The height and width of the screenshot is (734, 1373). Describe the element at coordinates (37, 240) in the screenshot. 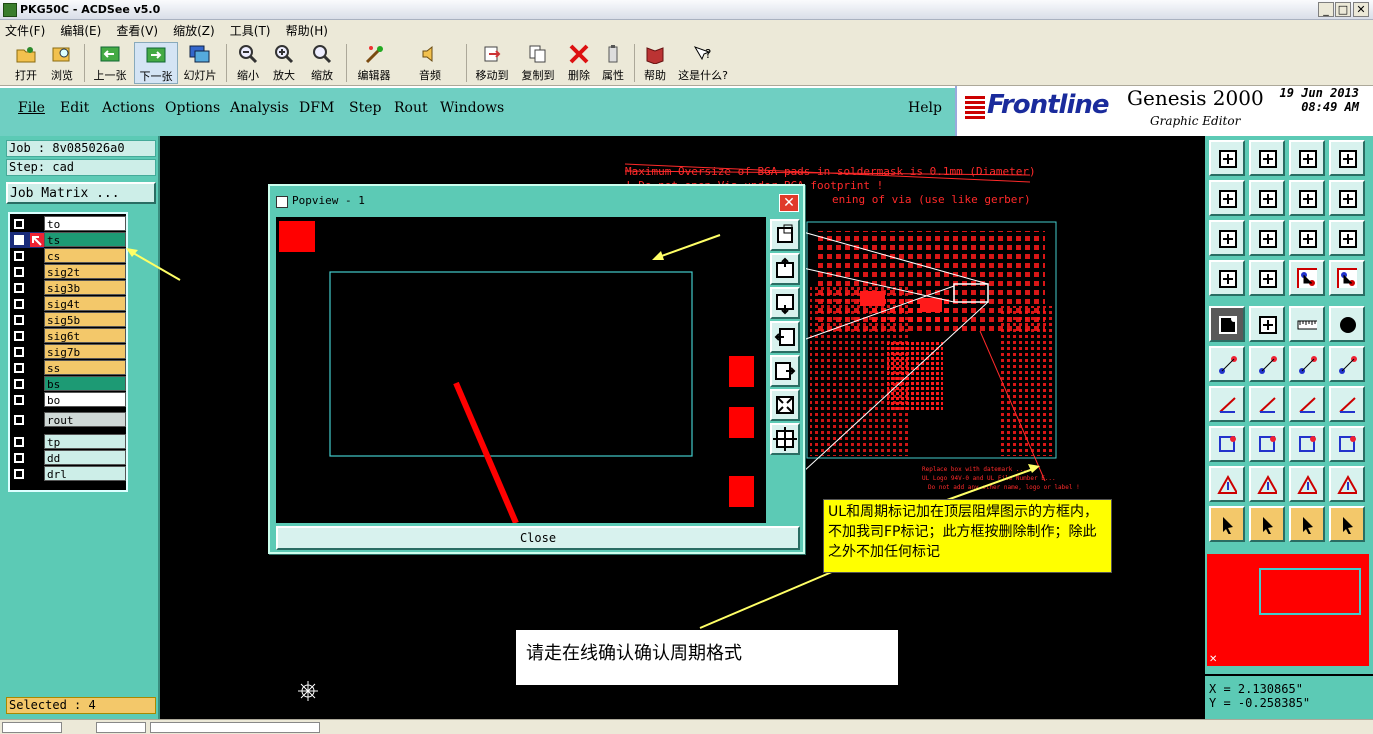

I see `work-layer-arrow-icon` at that location.